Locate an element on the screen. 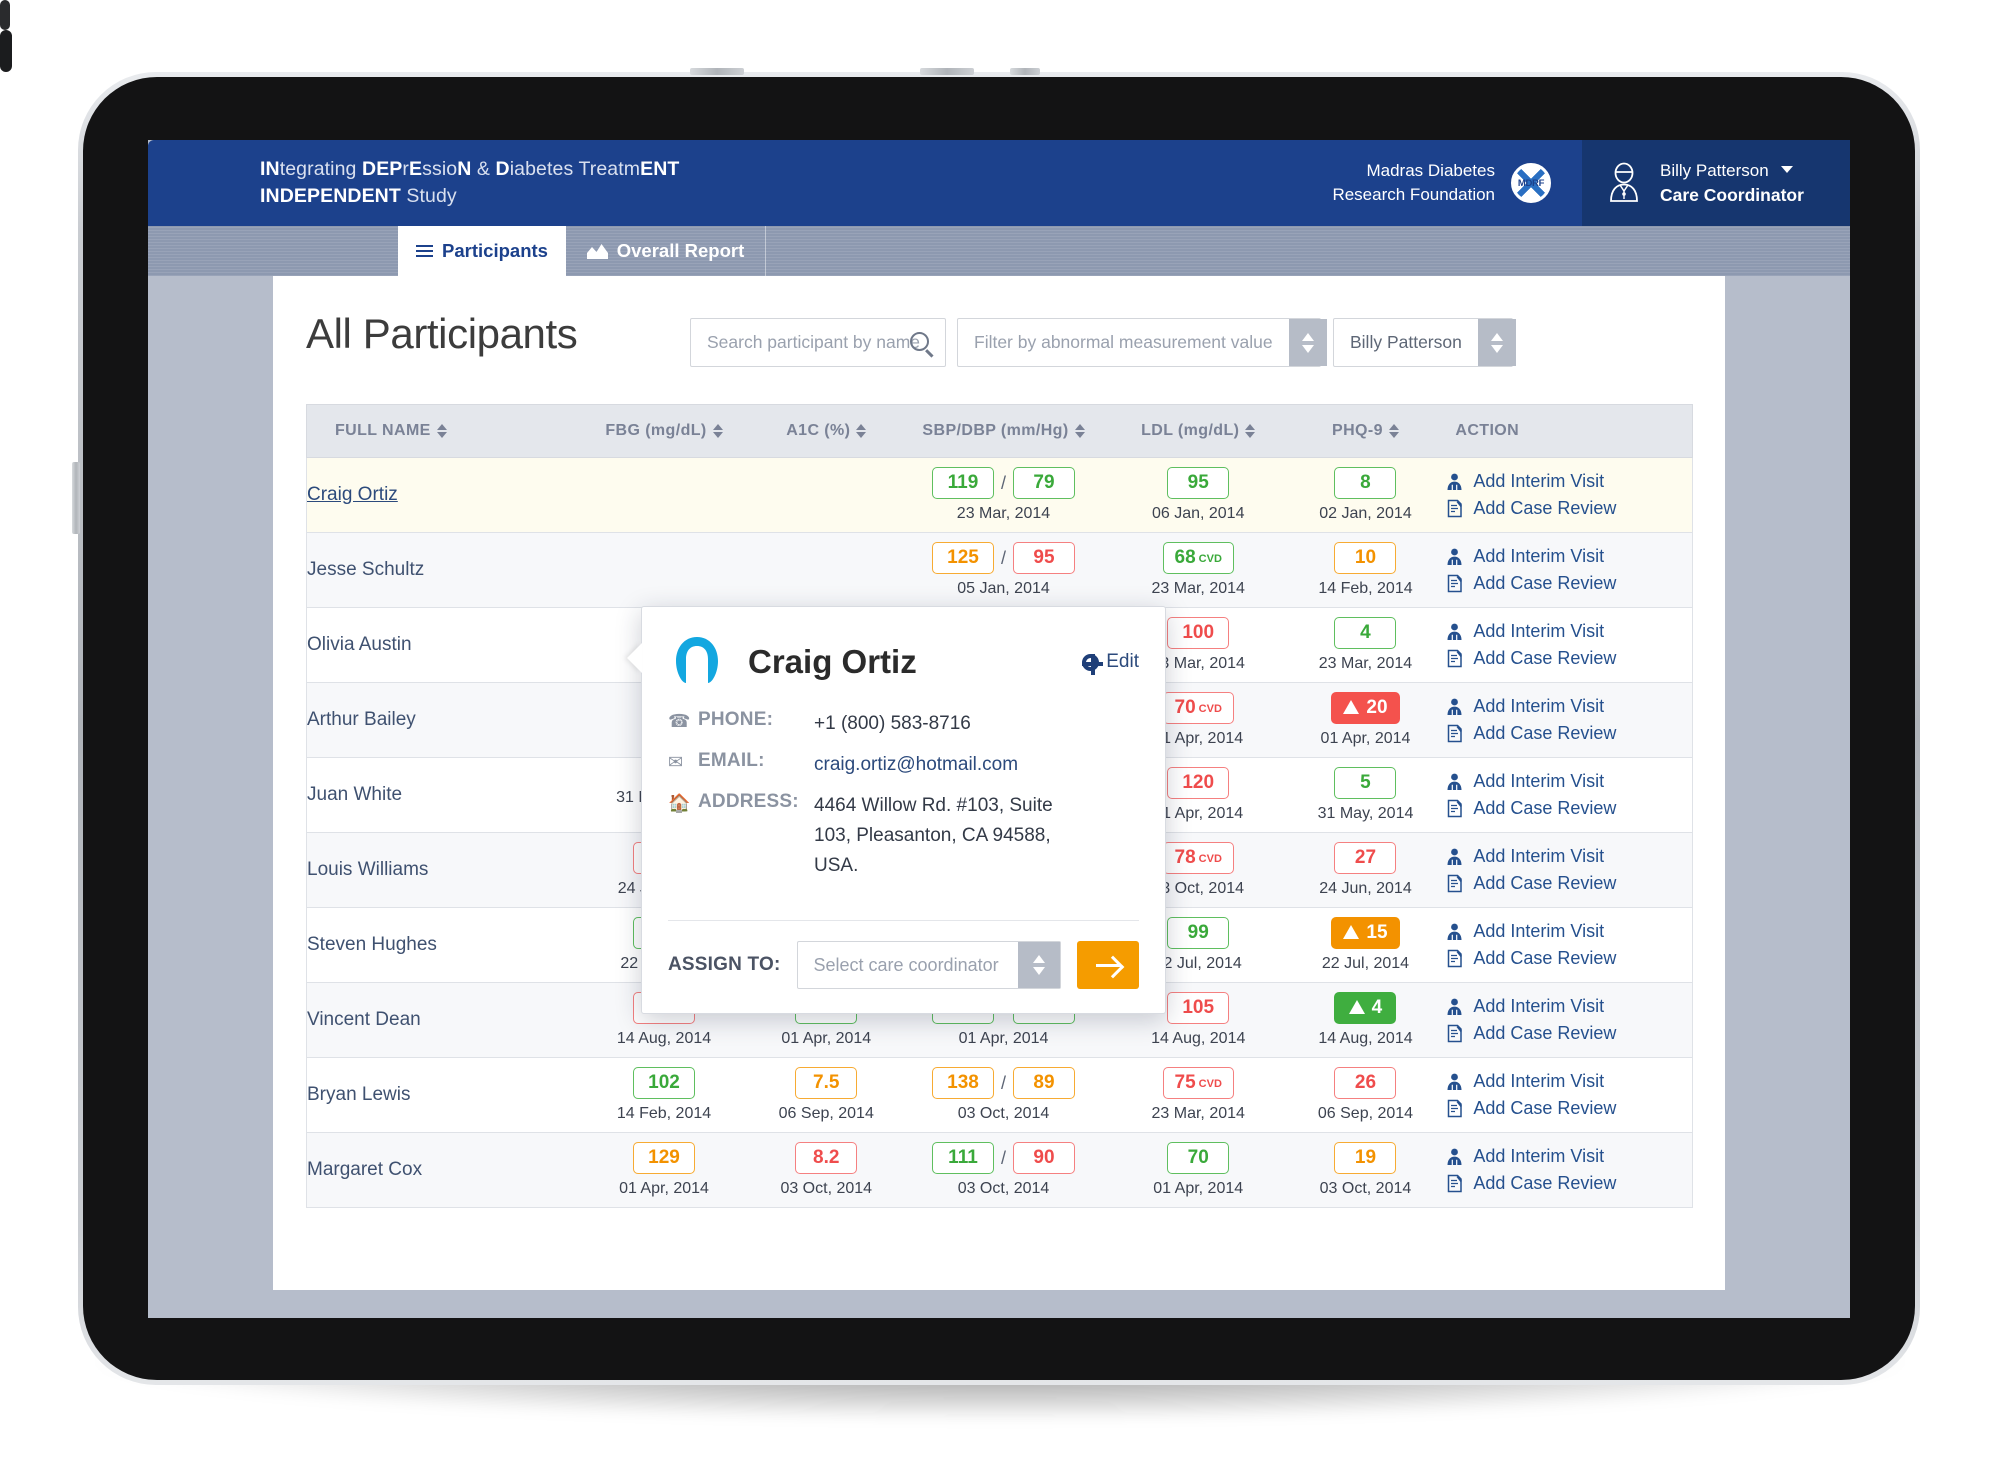  cell-full-name: Steven Hughes is located at coordinates (439, 945).